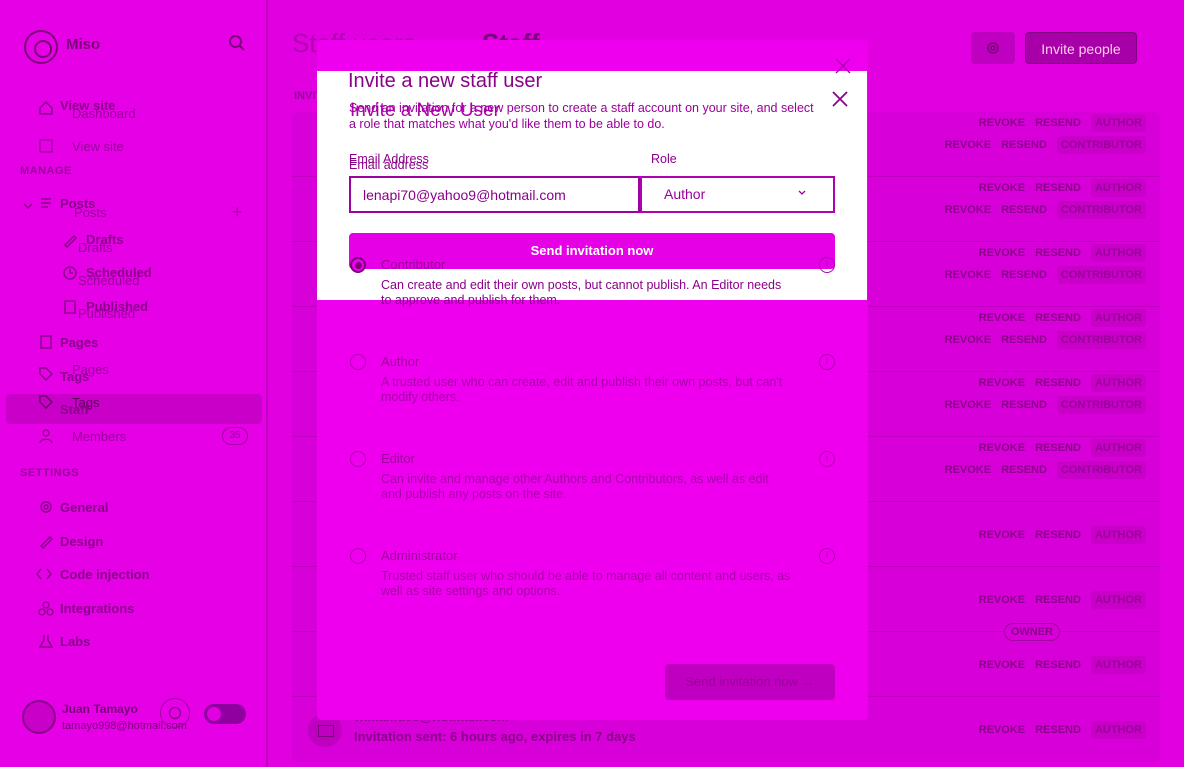 The height and width of the screenshot is (767, 1184). What do you see at coordinates (737, 194) in the screenshot?
I see `role-select: Author` at bounding box center [737, 194].